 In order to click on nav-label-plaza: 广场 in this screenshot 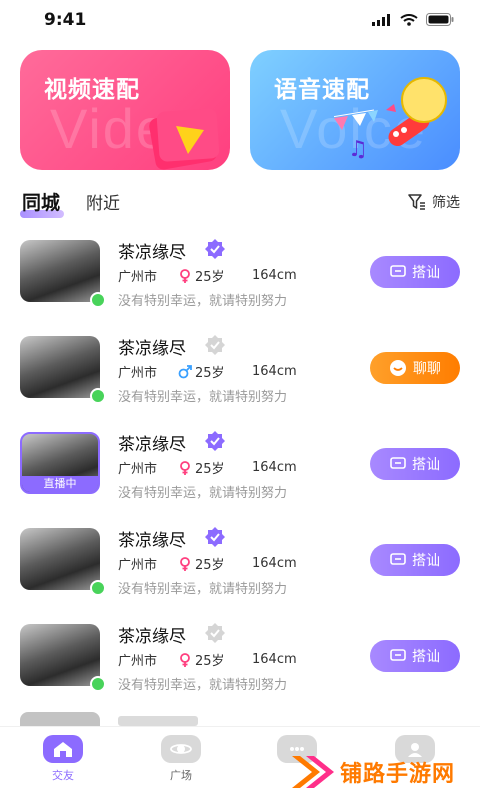, I will do `click(181, 775)`.